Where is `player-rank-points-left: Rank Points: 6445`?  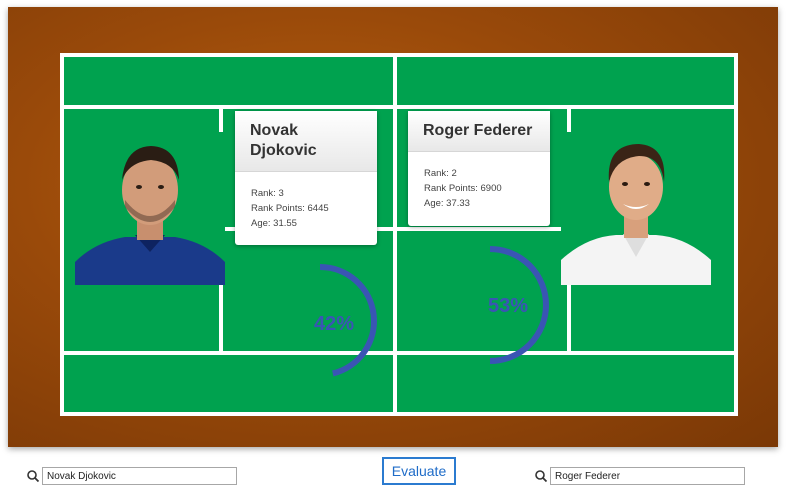 player-rank-points-left: Rank Points: 6445 is located at coordinates (290, 208).